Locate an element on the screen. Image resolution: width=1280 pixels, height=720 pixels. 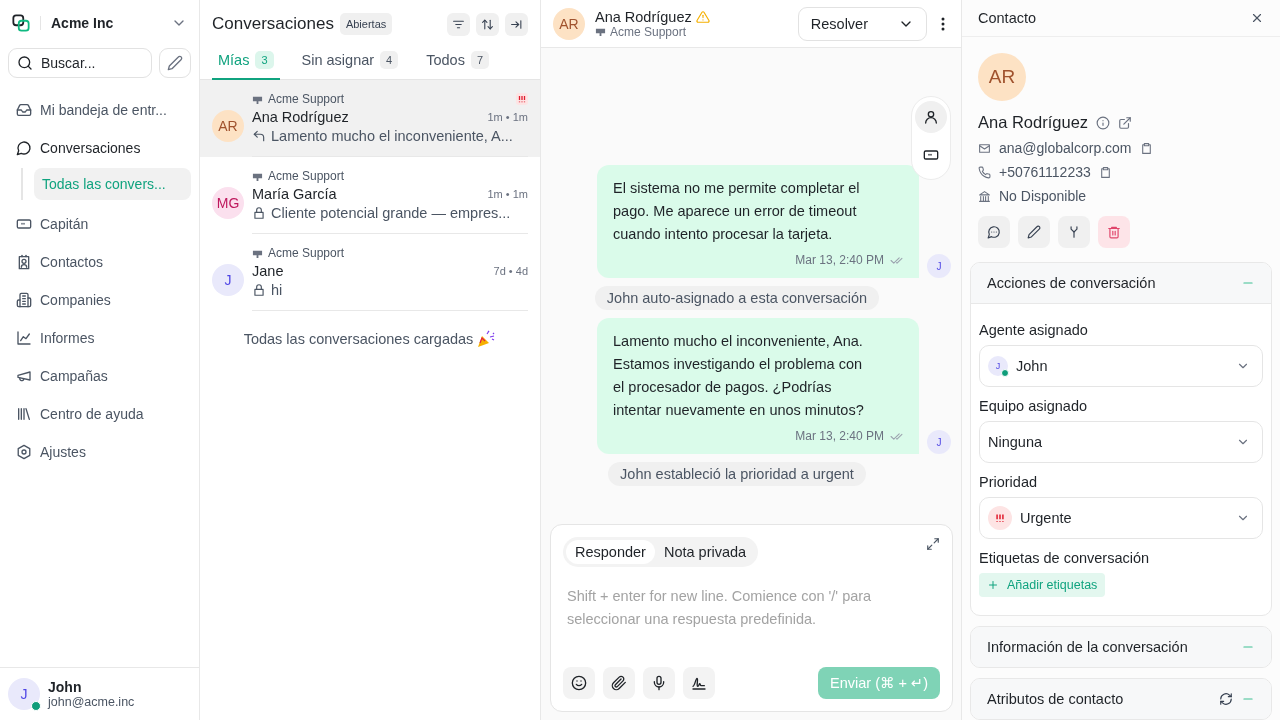
filter-tab: Todos 7 is located at coordinates (458, 65).